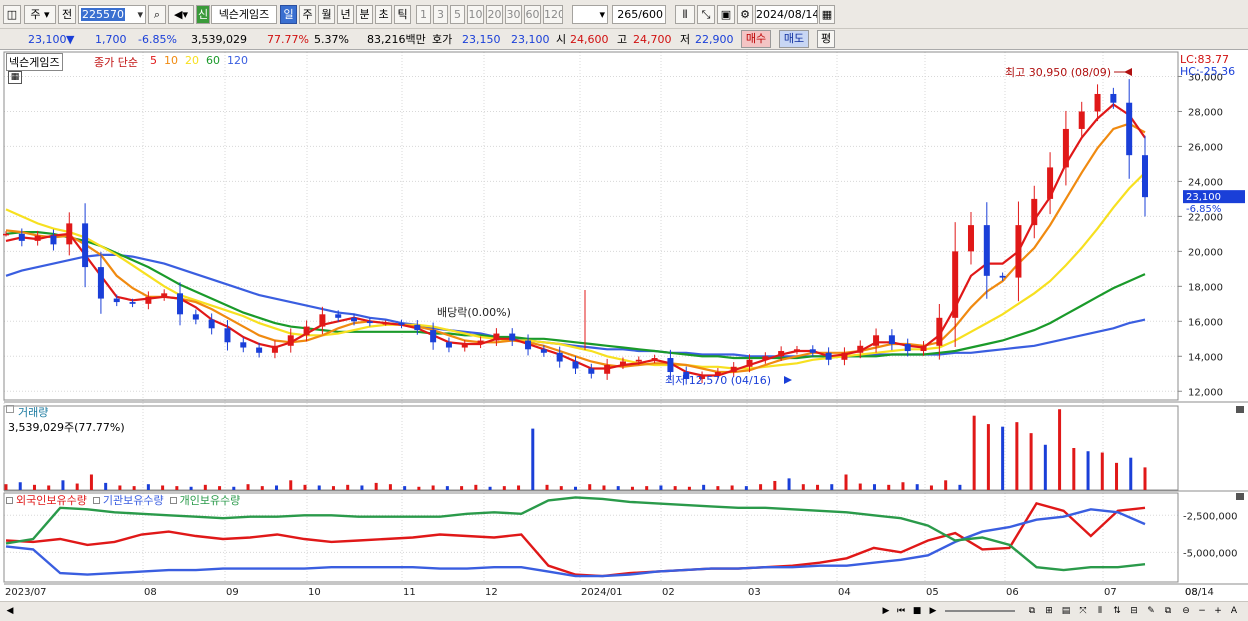 This screenshot has width=1248, height=621. Describe the element at coordinates (532, 14) in the screenshot. I see `interval-button-60: 60` at that location.